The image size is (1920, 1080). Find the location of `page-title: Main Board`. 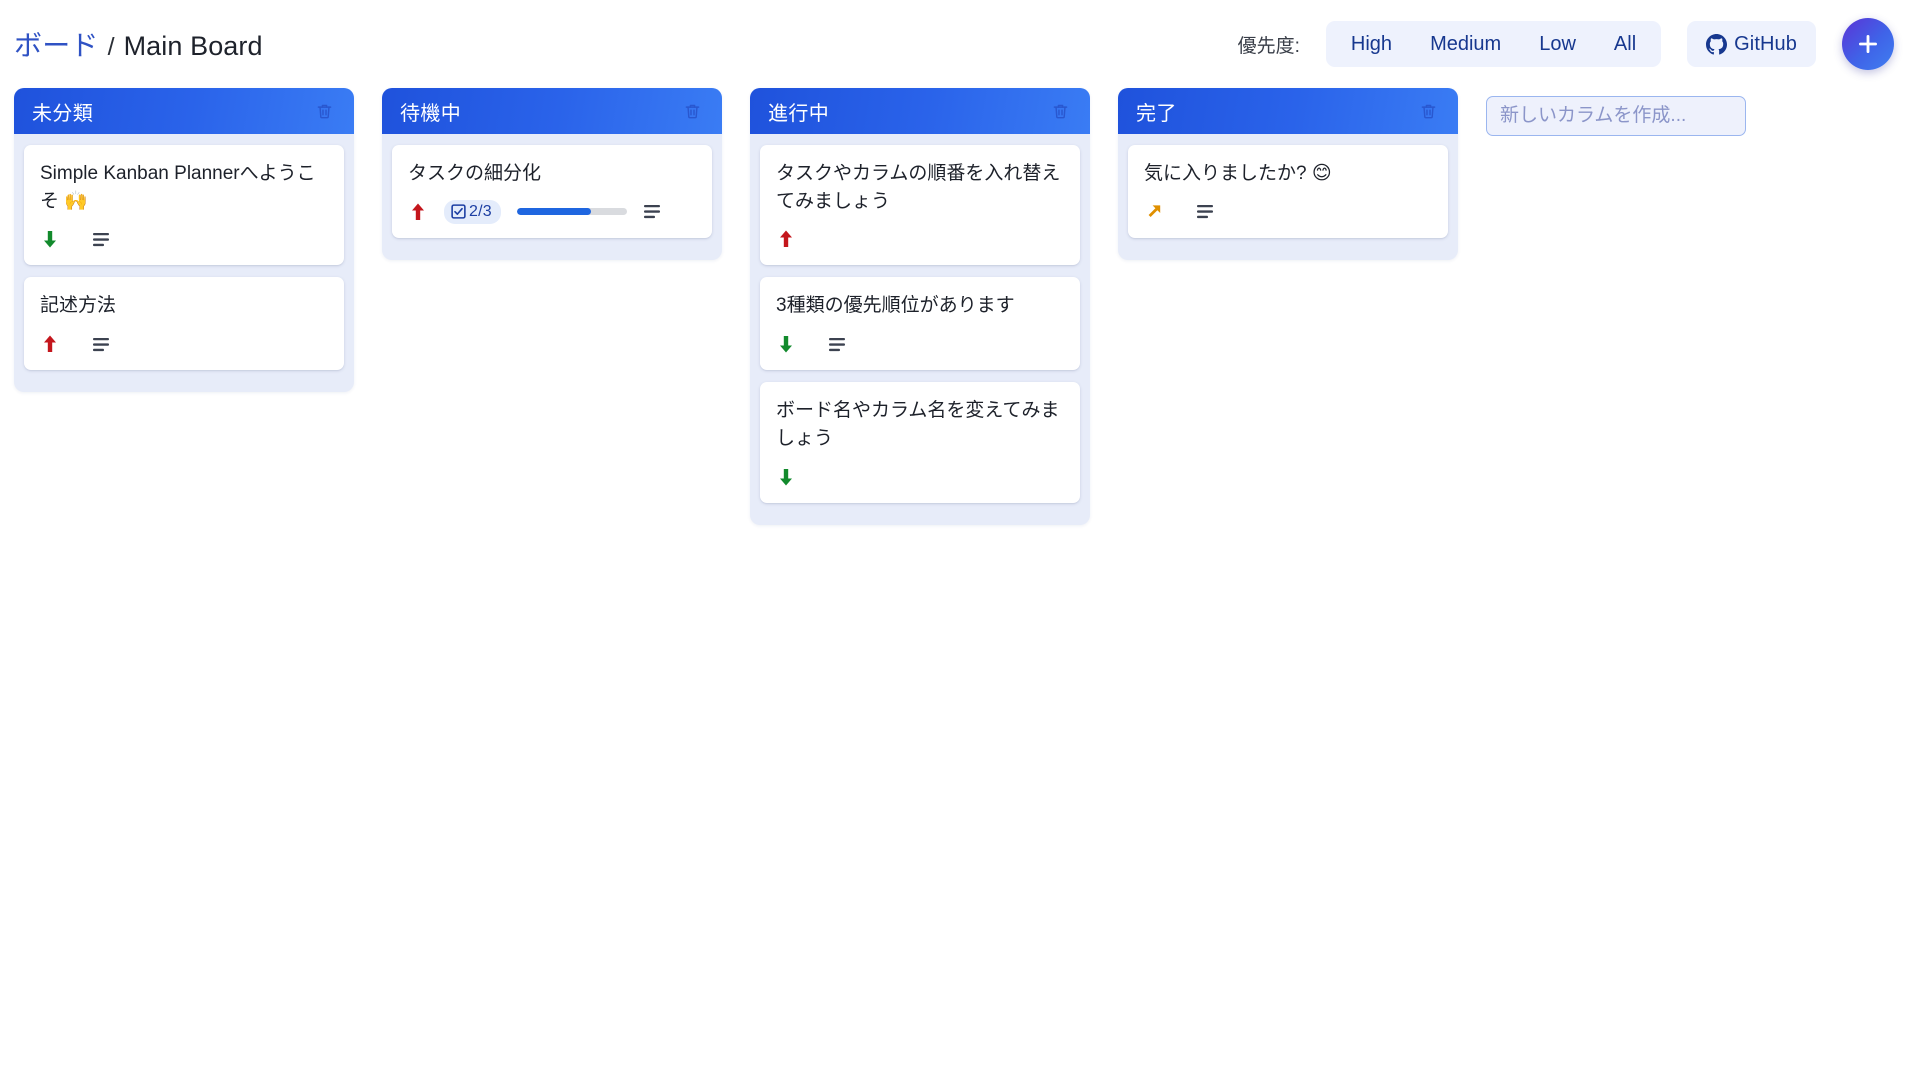

page-title: Main Board is located at coordinates (193, 46).